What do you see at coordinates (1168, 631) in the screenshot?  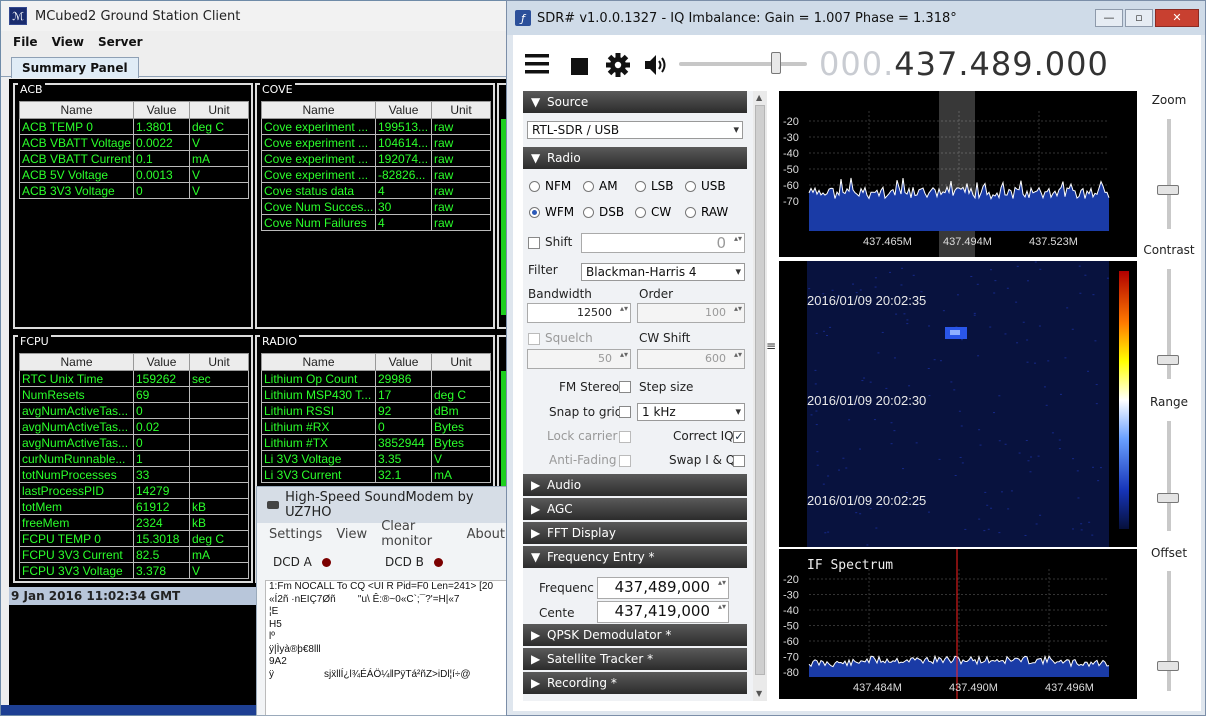 I see `offset-slider` at bounding box center [1168, 631].